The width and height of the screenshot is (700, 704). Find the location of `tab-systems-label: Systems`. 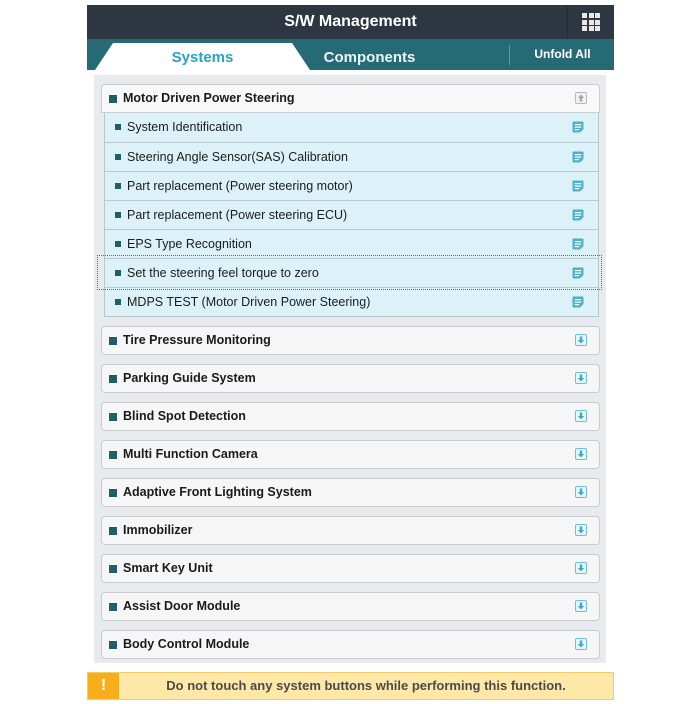

tab-systems-label: Systems is located at coordinates (202, 57).